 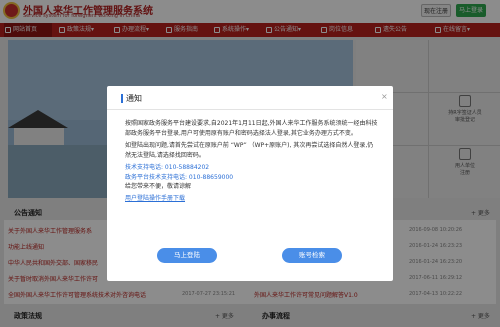 I want to click on support-phone: 技术支持电话: 010-58884202, so click(x=167, y=167).